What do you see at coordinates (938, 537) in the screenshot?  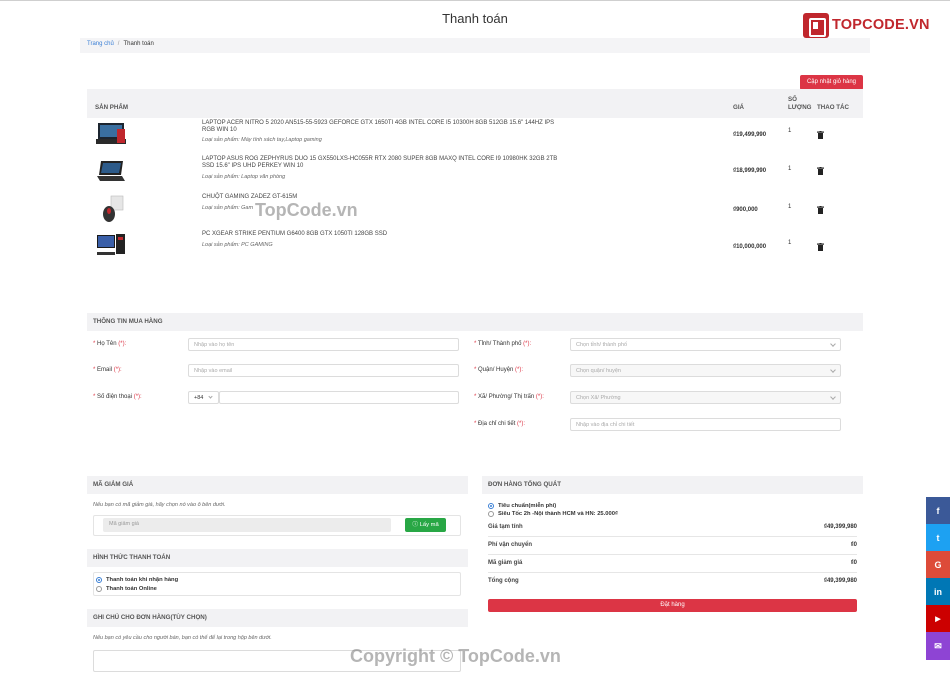 I see `twitter-icon: t` at bounding box center [938, 537].